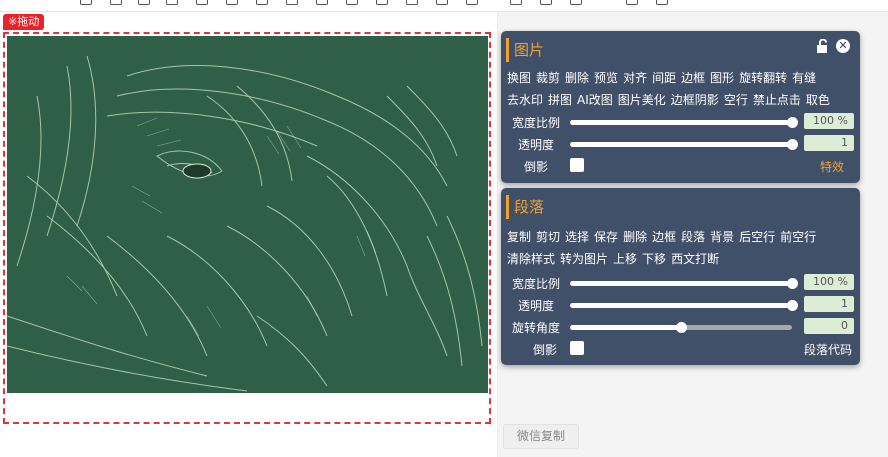 This screenshot has height=457, width=888. What do you see at coordinates (525, 100) in the screenshot?
I see `action-remove-watermark: 去水印` at bounding box center [525, 100].